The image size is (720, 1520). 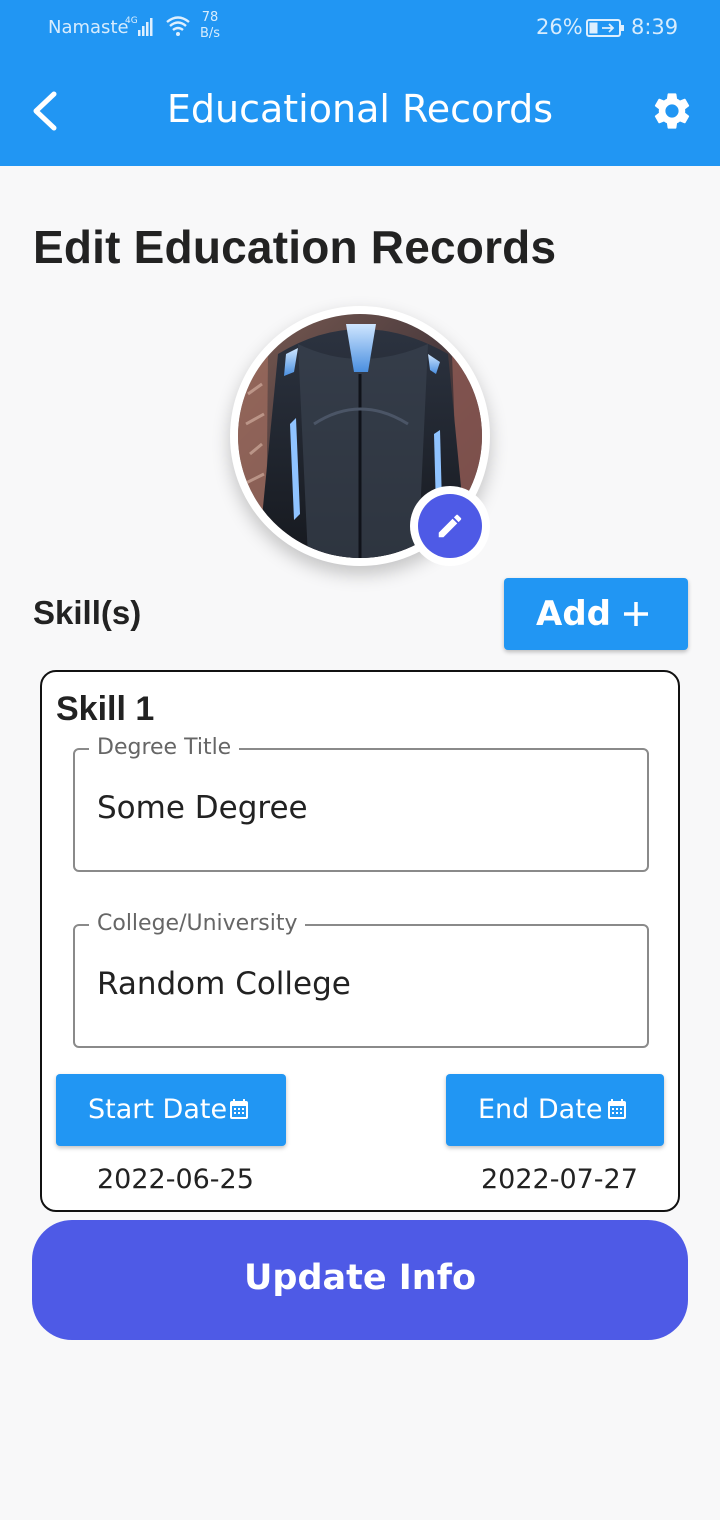 I want to click on battery-icon, so click(x=605, y=28).